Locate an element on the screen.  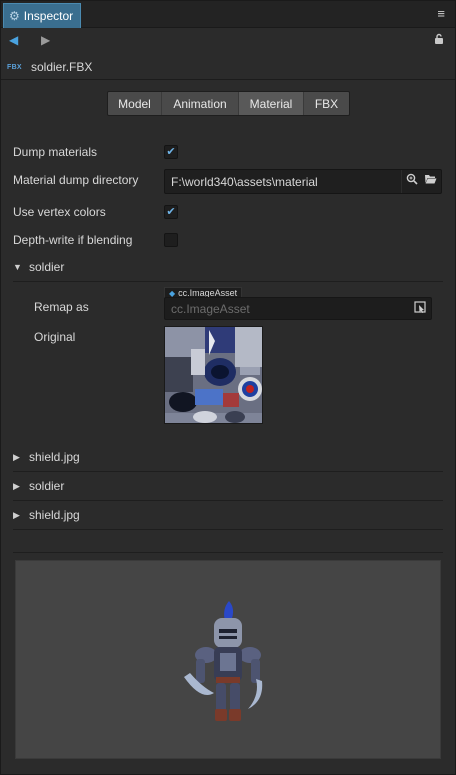
use-vertex-colors-label: Use vertex colors is located at coordinates (59, 212).